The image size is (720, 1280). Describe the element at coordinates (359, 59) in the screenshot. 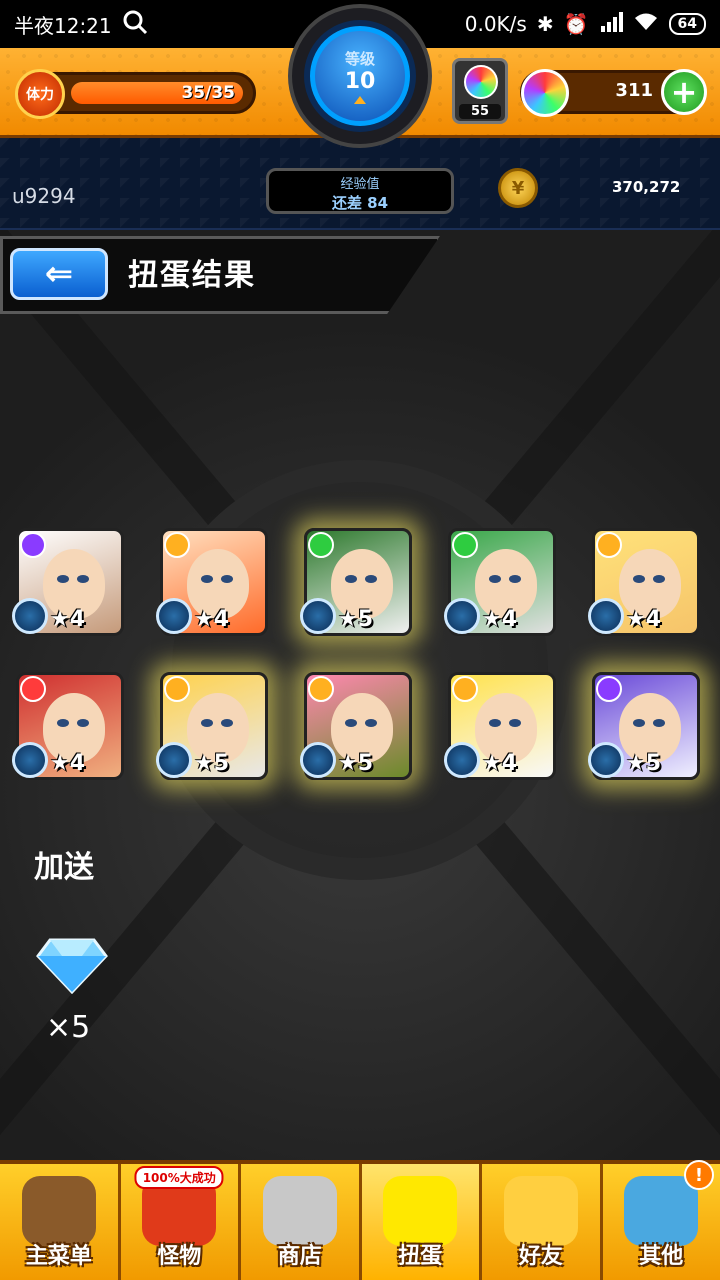

I see `level-label: 等级` at that location.